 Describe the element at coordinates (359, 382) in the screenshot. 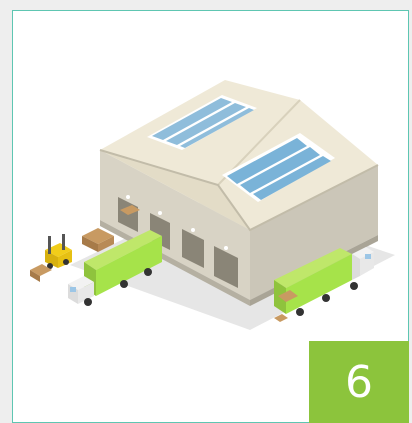

I see `step-number-badge: 6` at that location.